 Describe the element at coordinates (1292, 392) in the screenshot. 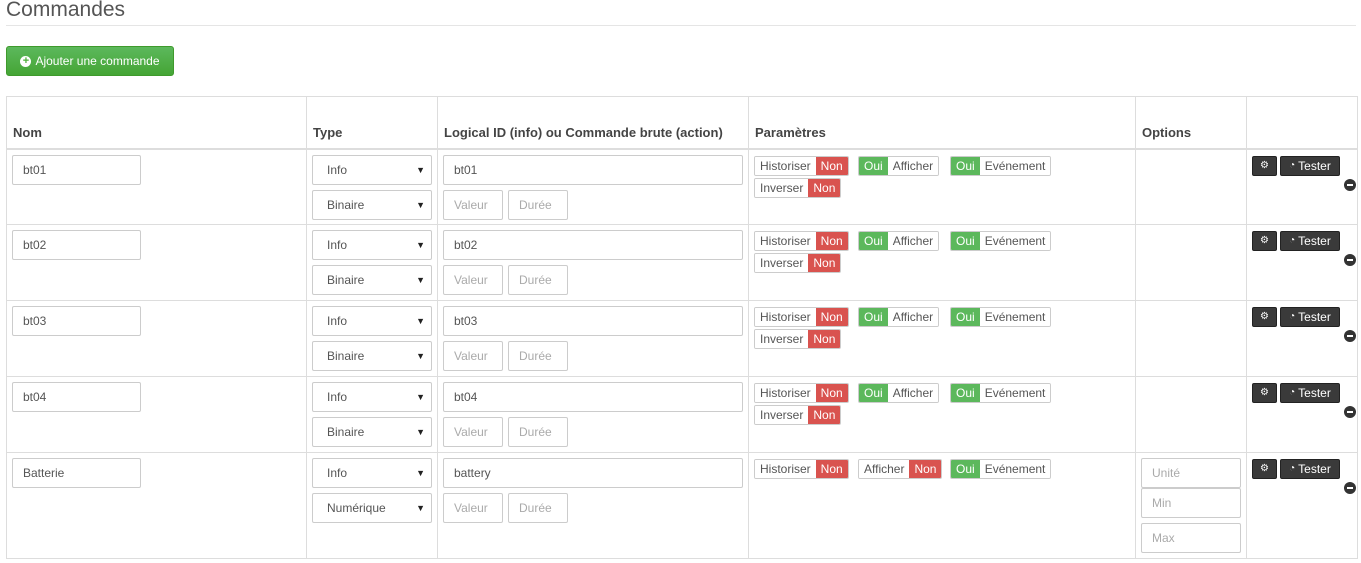

I see `rss-icon: ◔` at that location.